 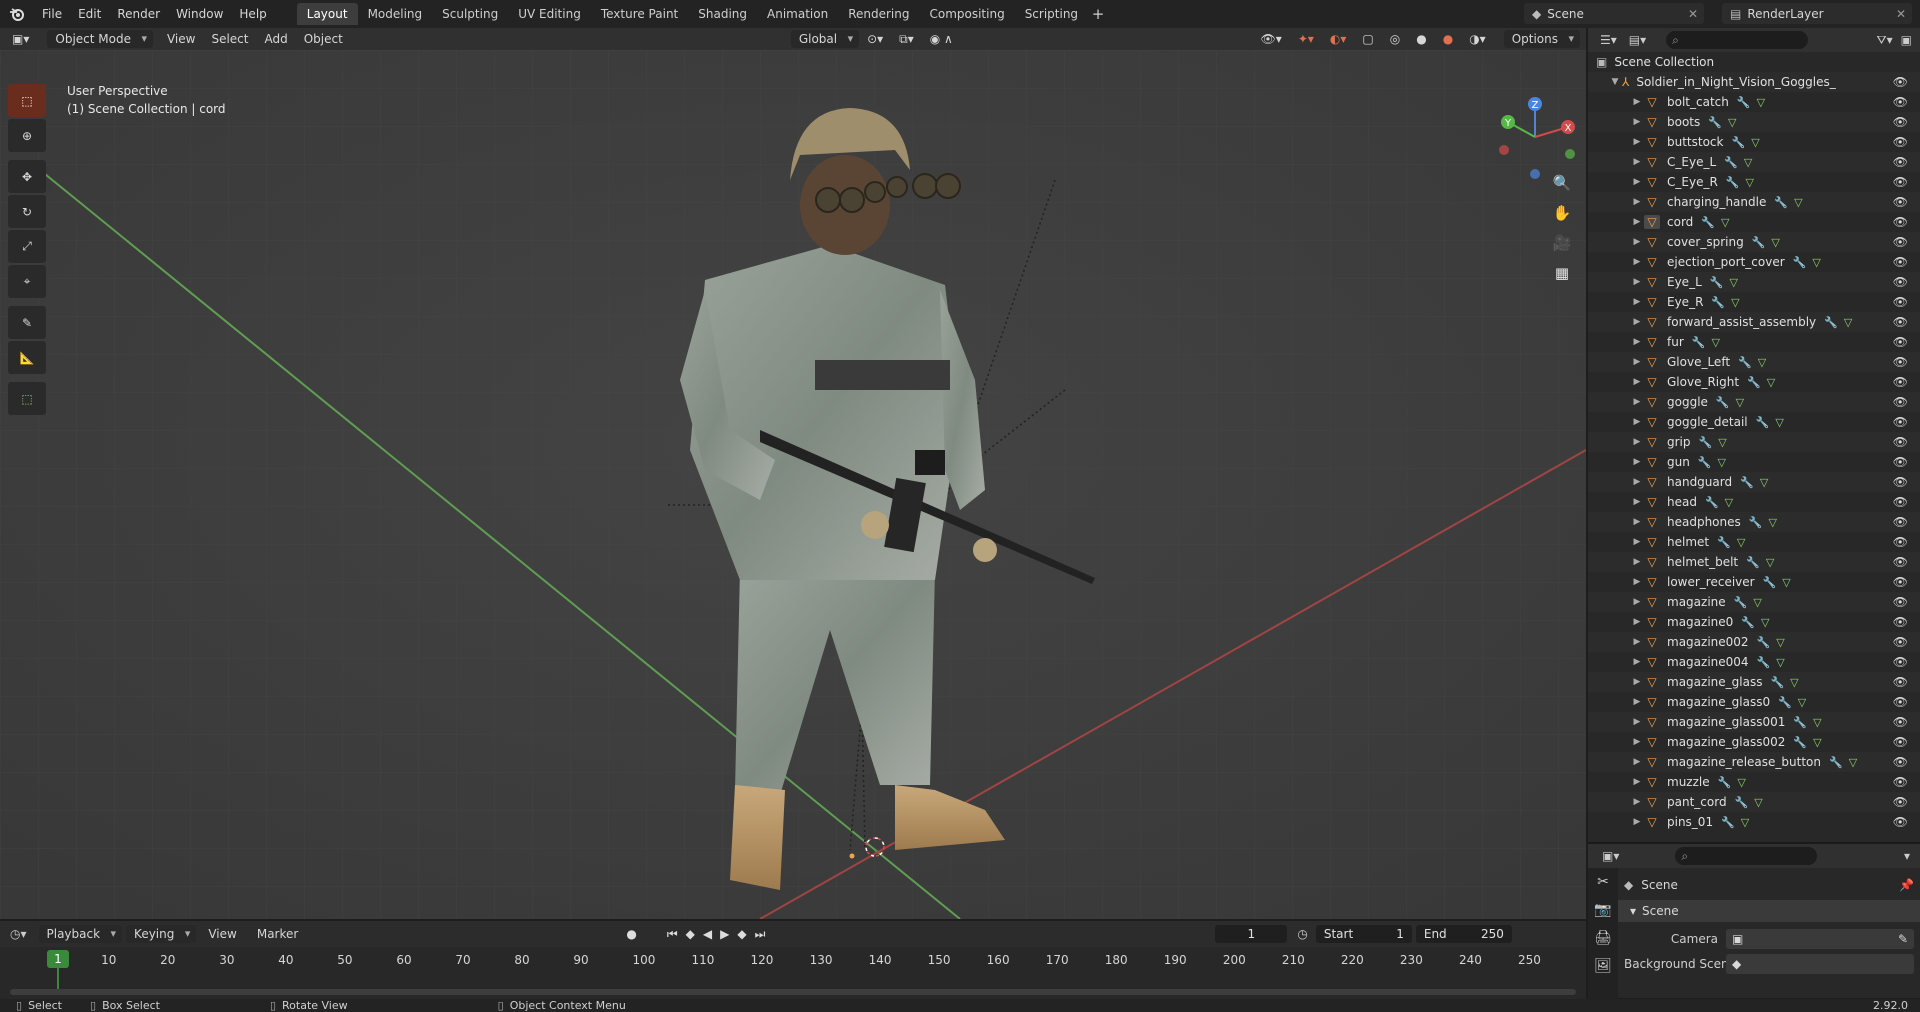 I want to click on outliner-item: ▶ ▽ magazine_release_button 🔧 ▽ 👁, so click(x=1754, y=762).